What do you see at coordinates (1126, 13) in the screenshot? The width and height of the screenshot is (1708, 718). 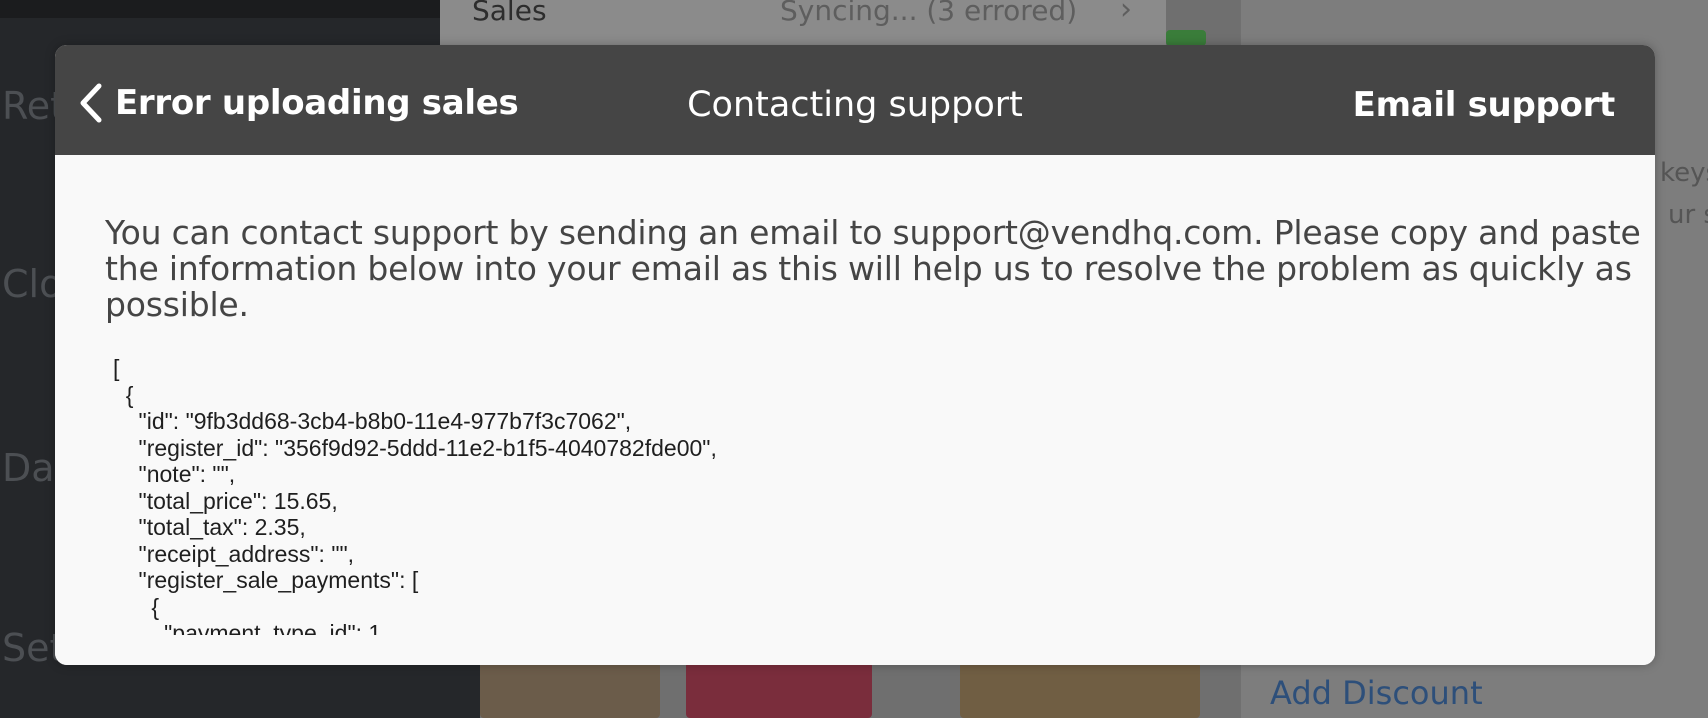 I see `chevron-right-icon: ›` at bounding box center [1126, 13].